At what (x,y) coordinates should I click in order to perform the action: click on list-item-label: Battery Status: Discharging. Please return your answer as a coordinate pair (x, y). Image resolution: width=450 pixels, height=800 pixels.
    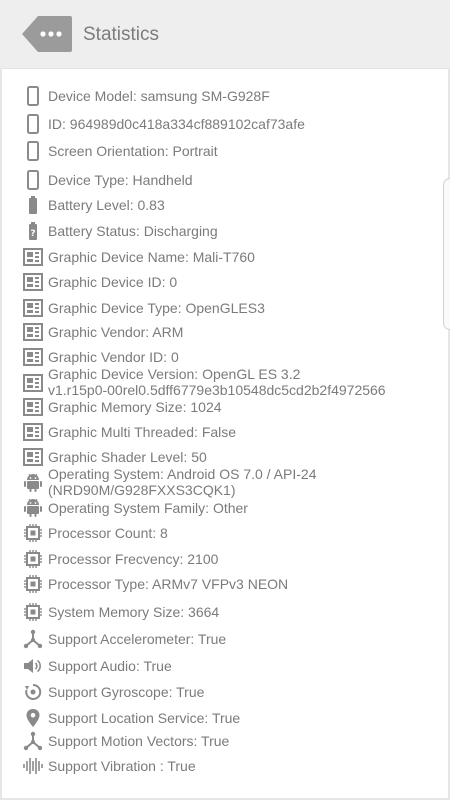
    Looking at the image, I should click on (133, 231).